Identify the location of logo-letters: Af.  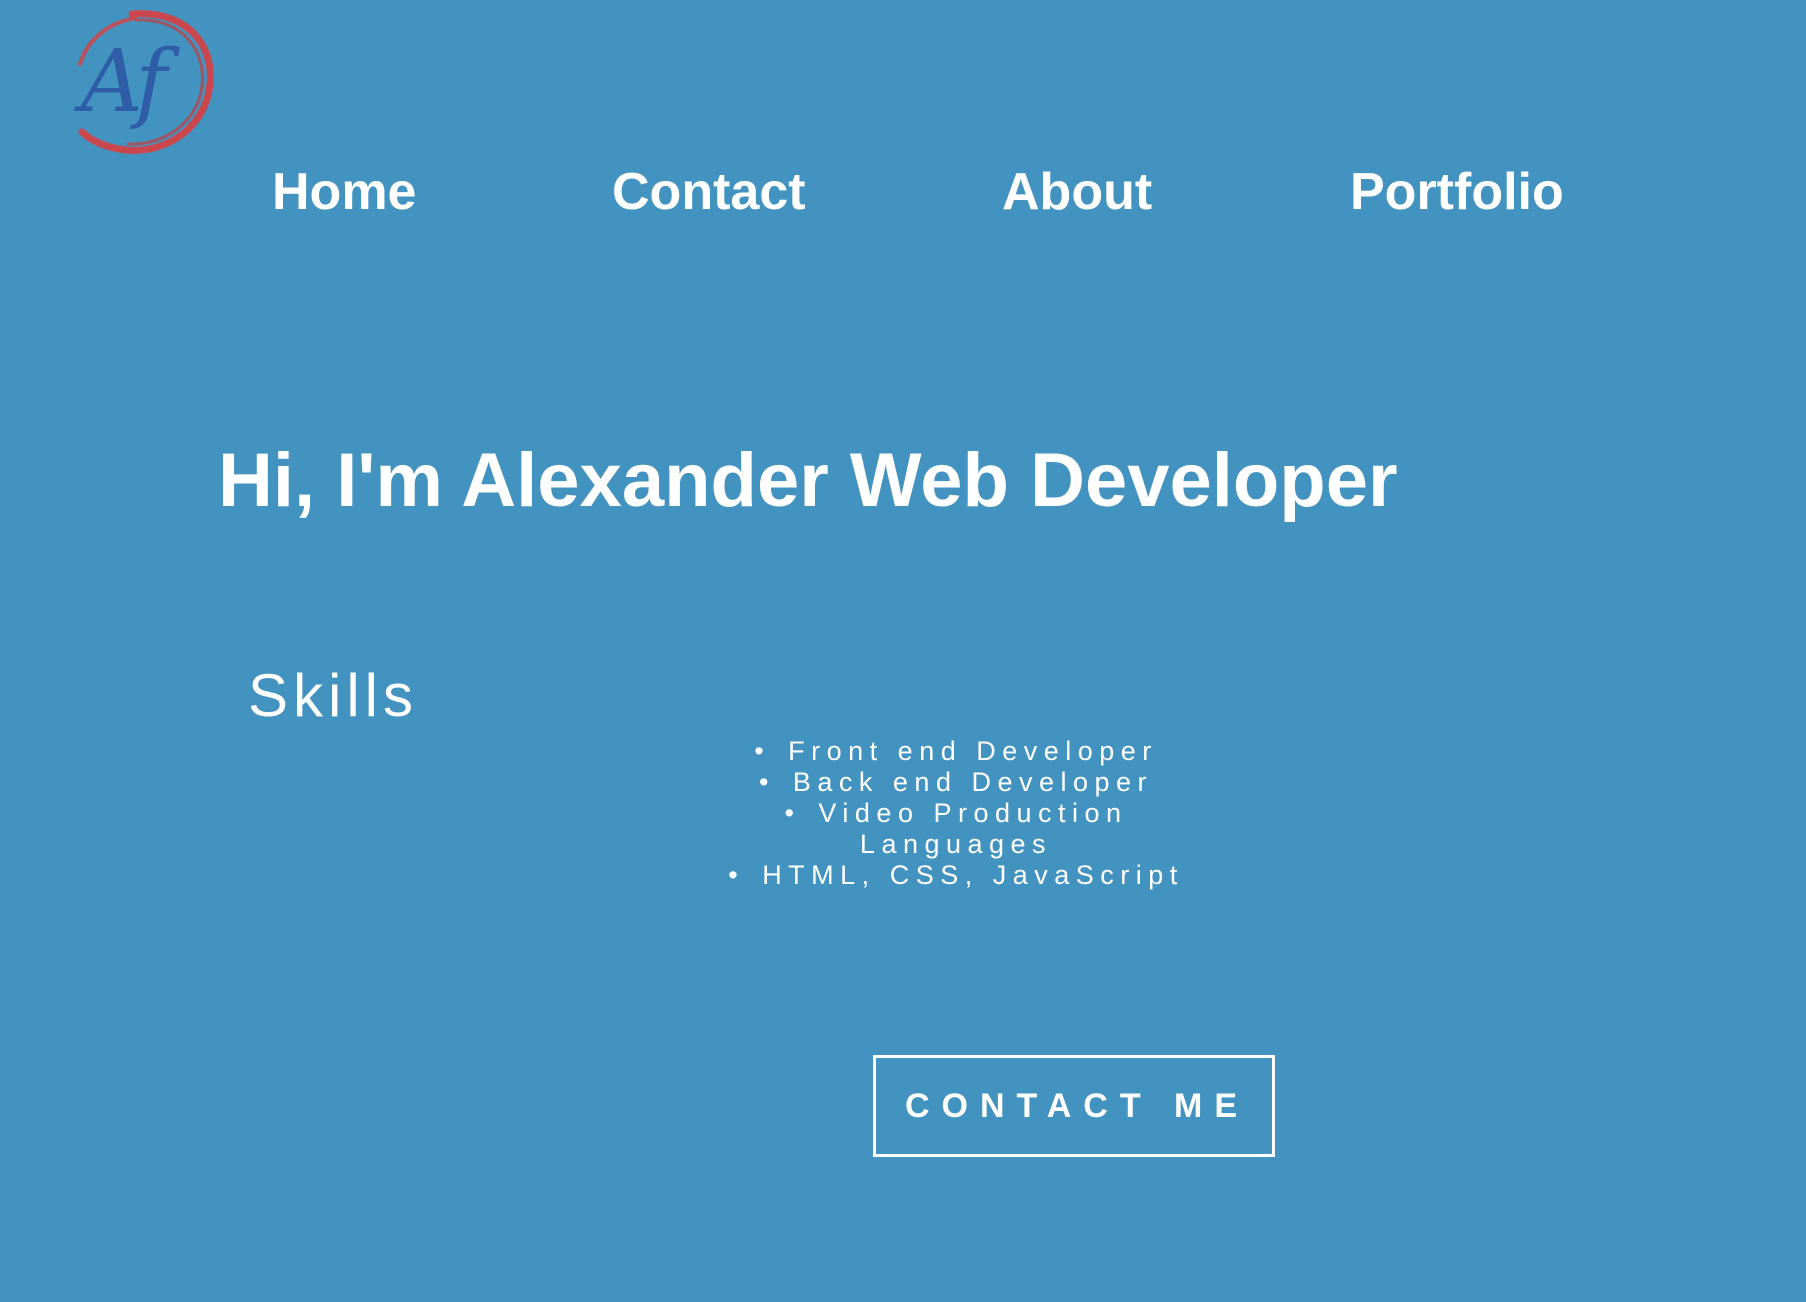
(123, 82).